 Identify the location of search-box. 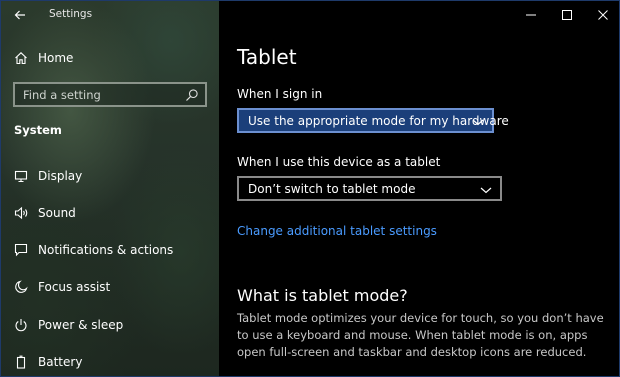
(110, 94).